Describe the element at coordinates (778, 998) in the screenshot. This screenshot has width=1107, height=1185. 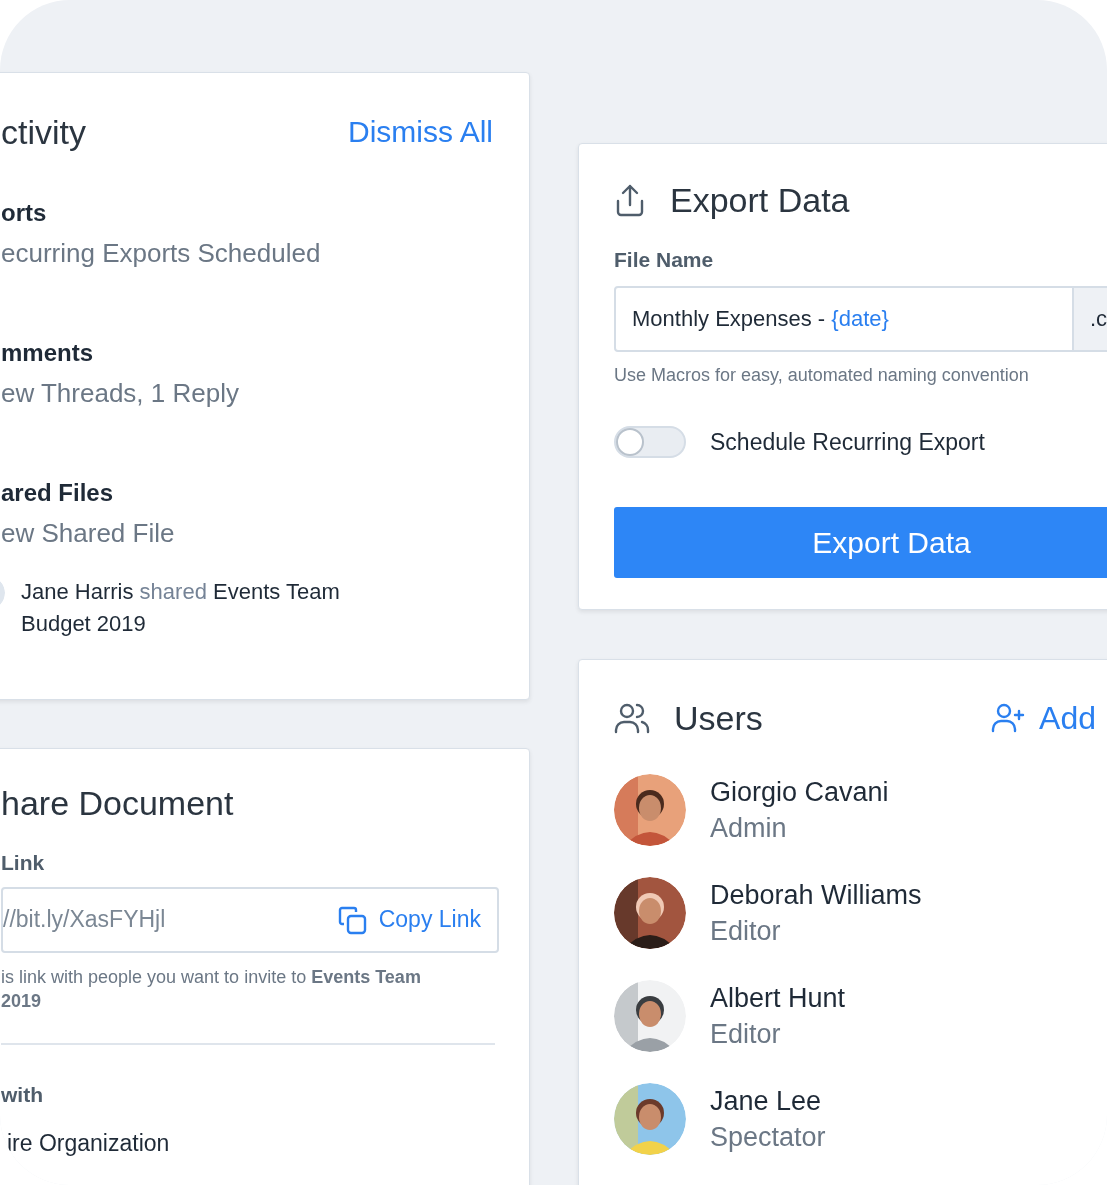
I see `user-name: Albert Hunt` at that location.